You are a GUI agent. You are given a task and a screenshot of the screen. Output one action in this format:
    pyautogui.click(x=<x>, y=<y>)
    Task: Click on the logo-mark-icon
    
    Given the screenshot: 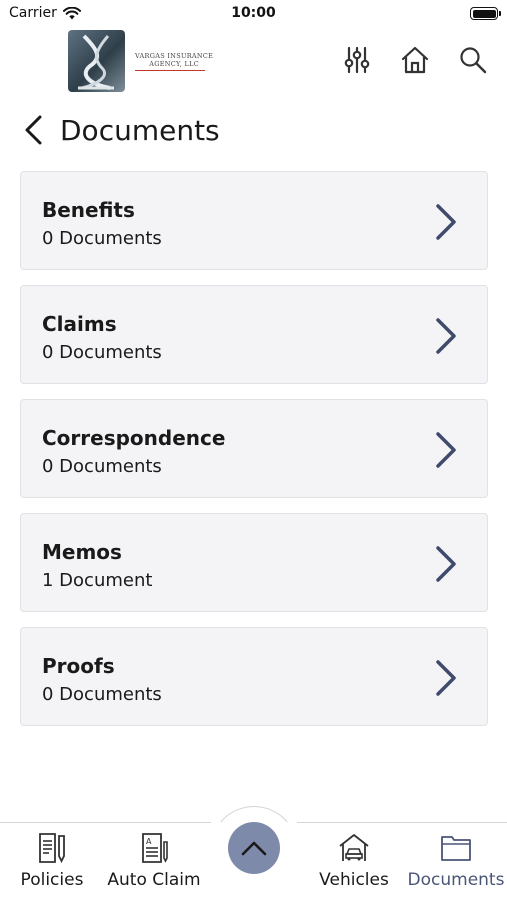 What is the action you would take?
    pyautogui.click(x=96, y=61)
    